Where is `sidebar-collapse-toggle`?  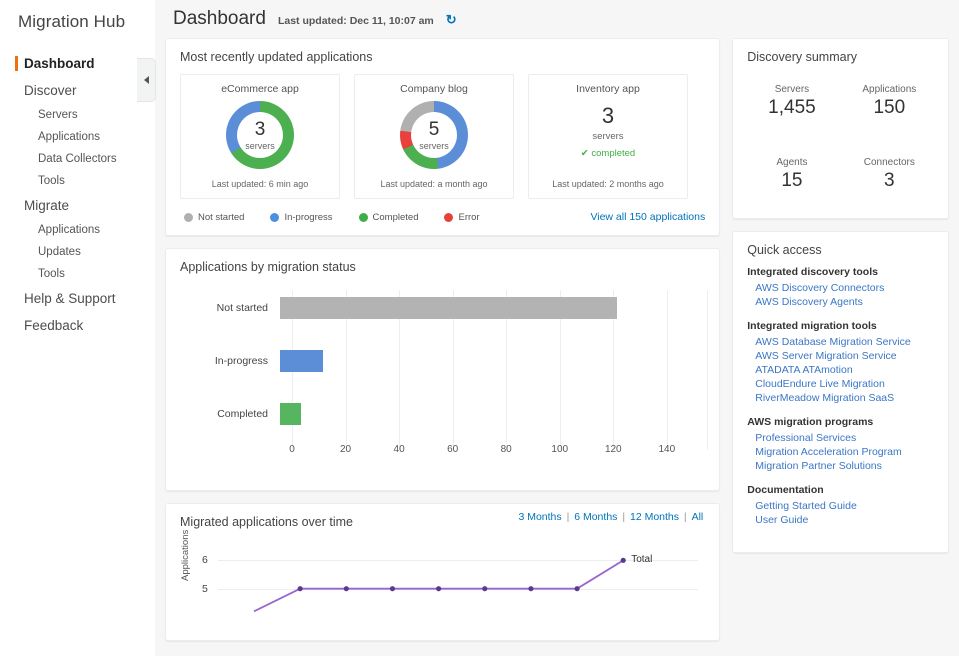
sidebar-collapse-toggle is located at coordinates (146, 80).